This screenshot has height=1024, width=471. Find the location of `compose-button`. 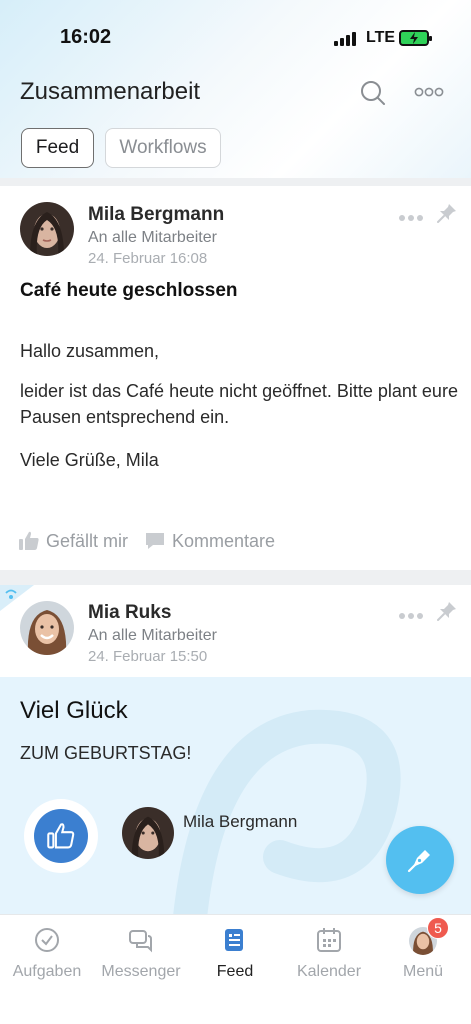

compose-button is located at coordinates (420, 860).